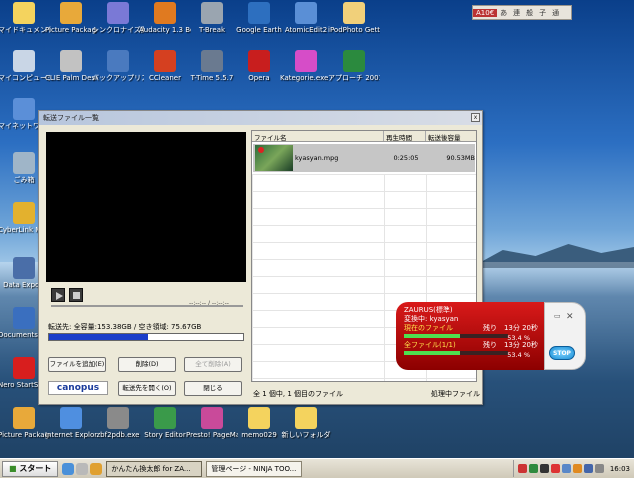  Describe the element at coordinates (71, 78) in the screenshot. I see `desktop-icon-label: CLIE Palm Desktop` at that location.